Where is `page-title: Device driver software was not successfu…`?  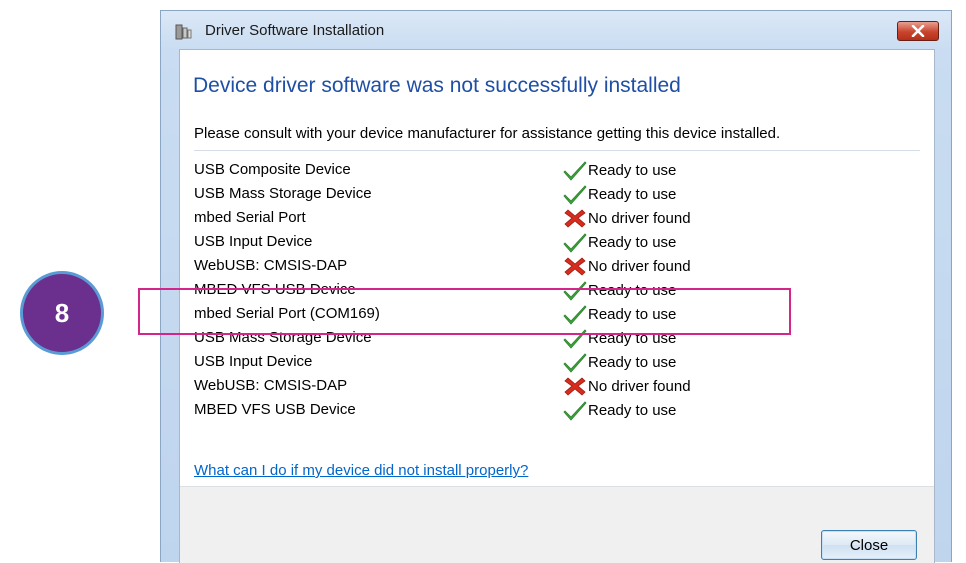
page-title: Device driver software was not successfu… is located at coordinates (437, 85).